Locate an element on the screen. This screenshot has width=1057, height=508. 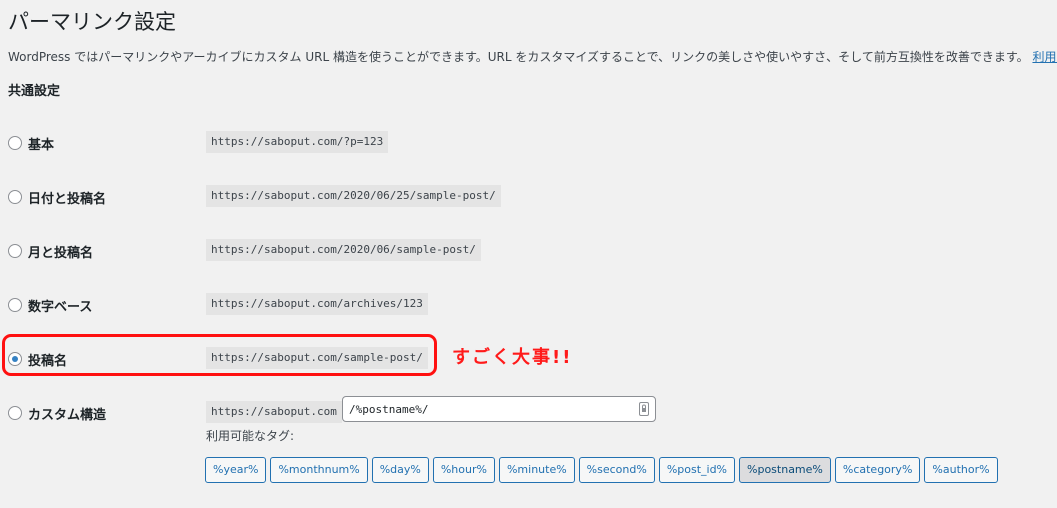
radio-day-name is located at coordinates (15, 197).